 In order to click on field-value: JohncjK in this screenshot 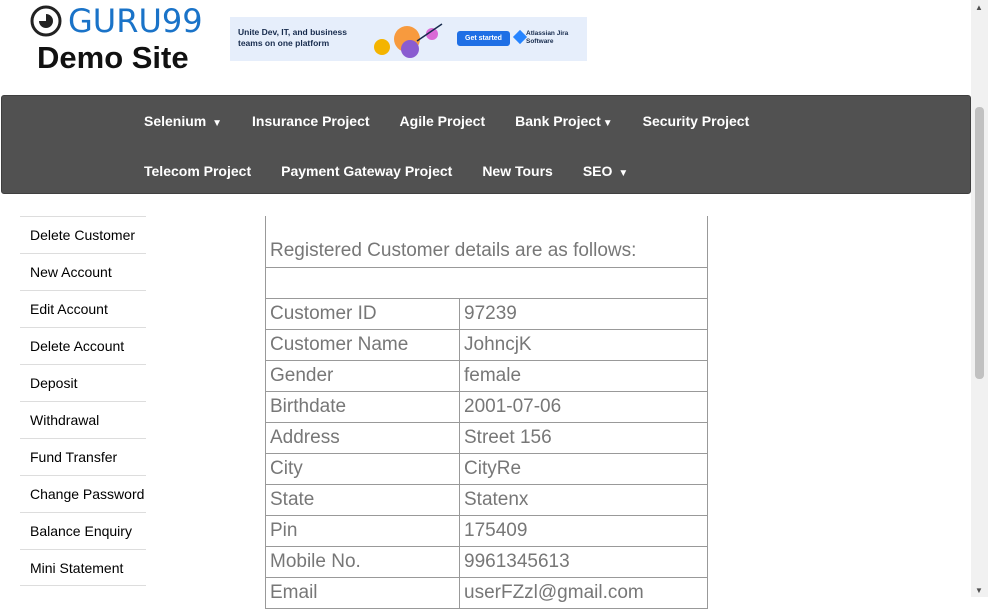, I will do `click(583, 345)`.